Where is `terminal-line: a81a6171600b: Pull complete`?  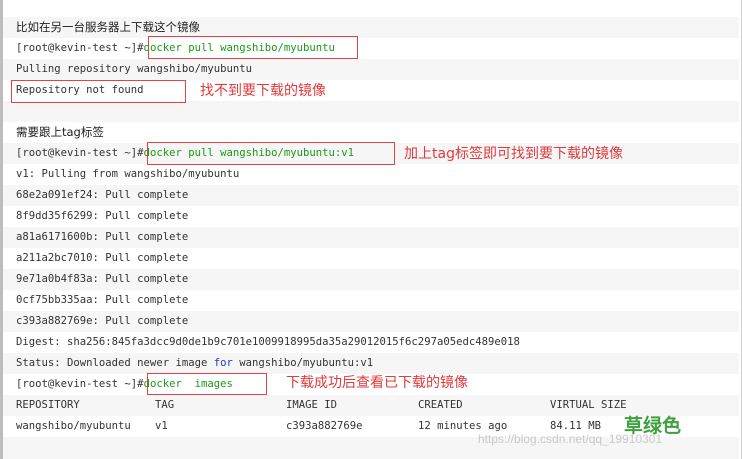 terminal-line: a81a6171600b: Pull complete is located at coordinates (371, 237).